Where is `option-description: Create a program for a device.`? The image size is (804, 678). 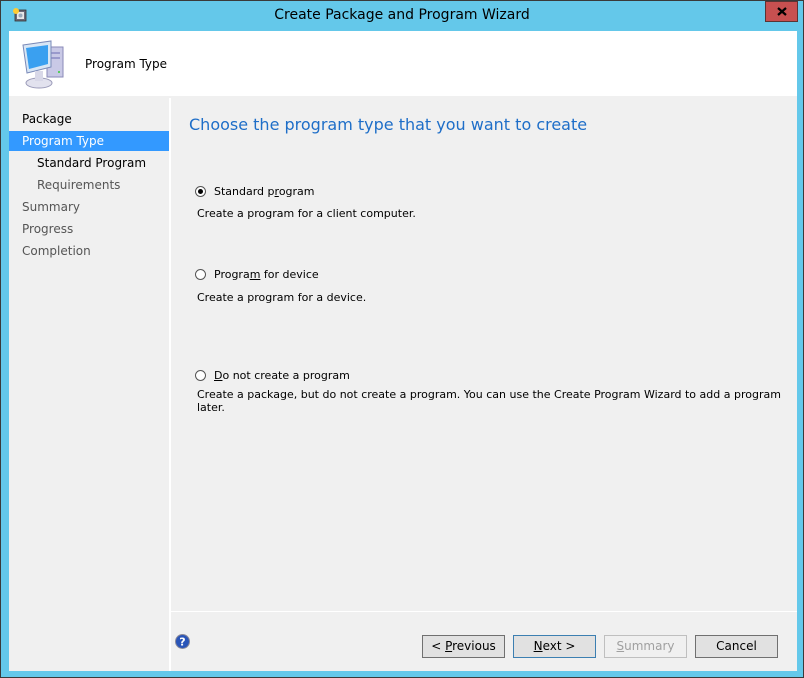
option-description: Create a program for a device. is located at coordinates (282, 297).